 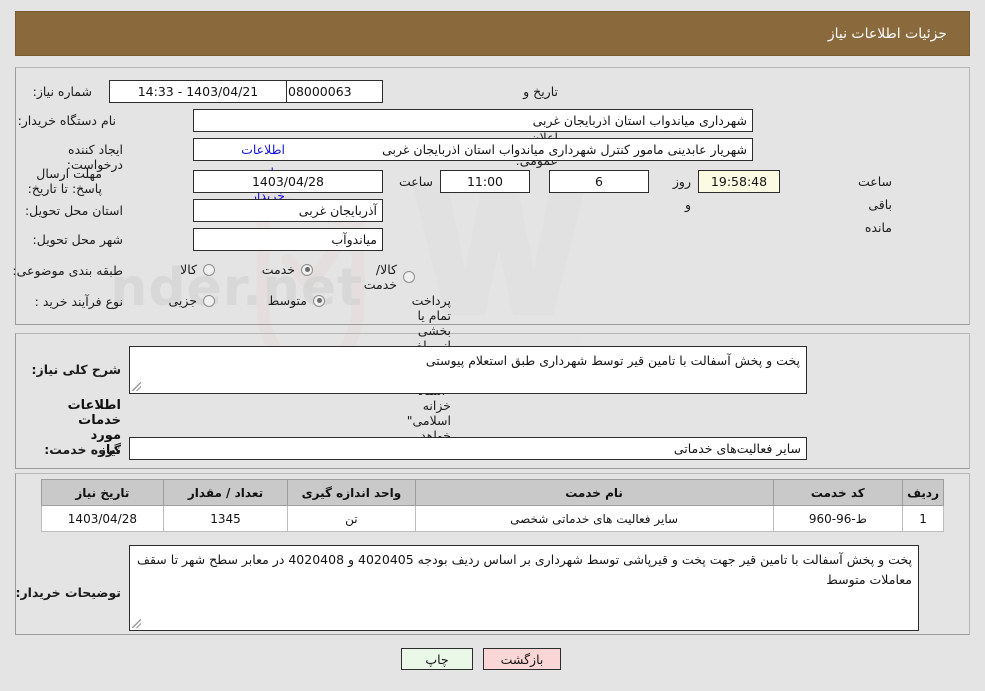 What do you see at coordinates (73, 210) in the screenshot?
I see `delivery-province-label: استان محل تحویل:` at bounding box center [73, 210].